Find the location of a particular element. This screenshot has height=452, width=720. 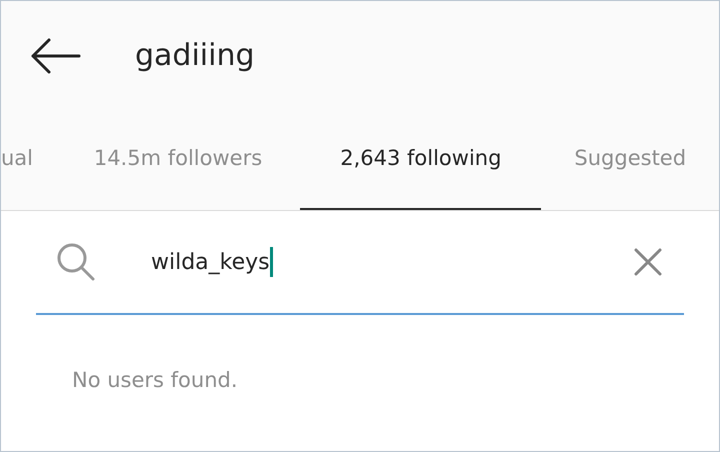

close-icon is located at coordinates (648, 262).